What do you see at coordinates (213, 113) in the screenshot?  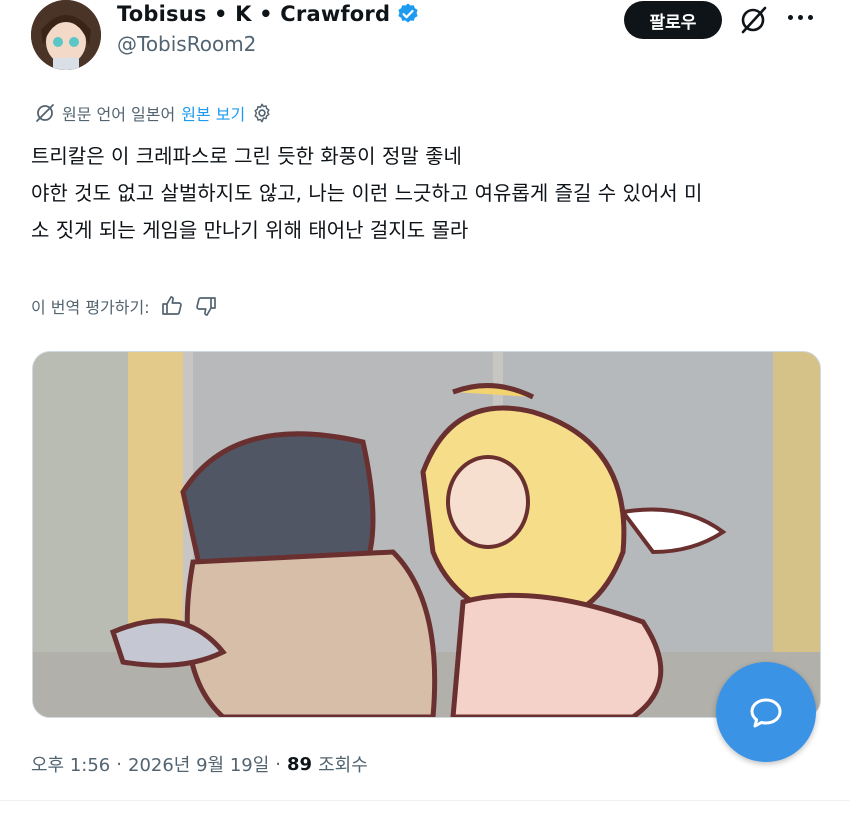 I see `view-original-link: 원본 보기` at bounding box center [213, 113].